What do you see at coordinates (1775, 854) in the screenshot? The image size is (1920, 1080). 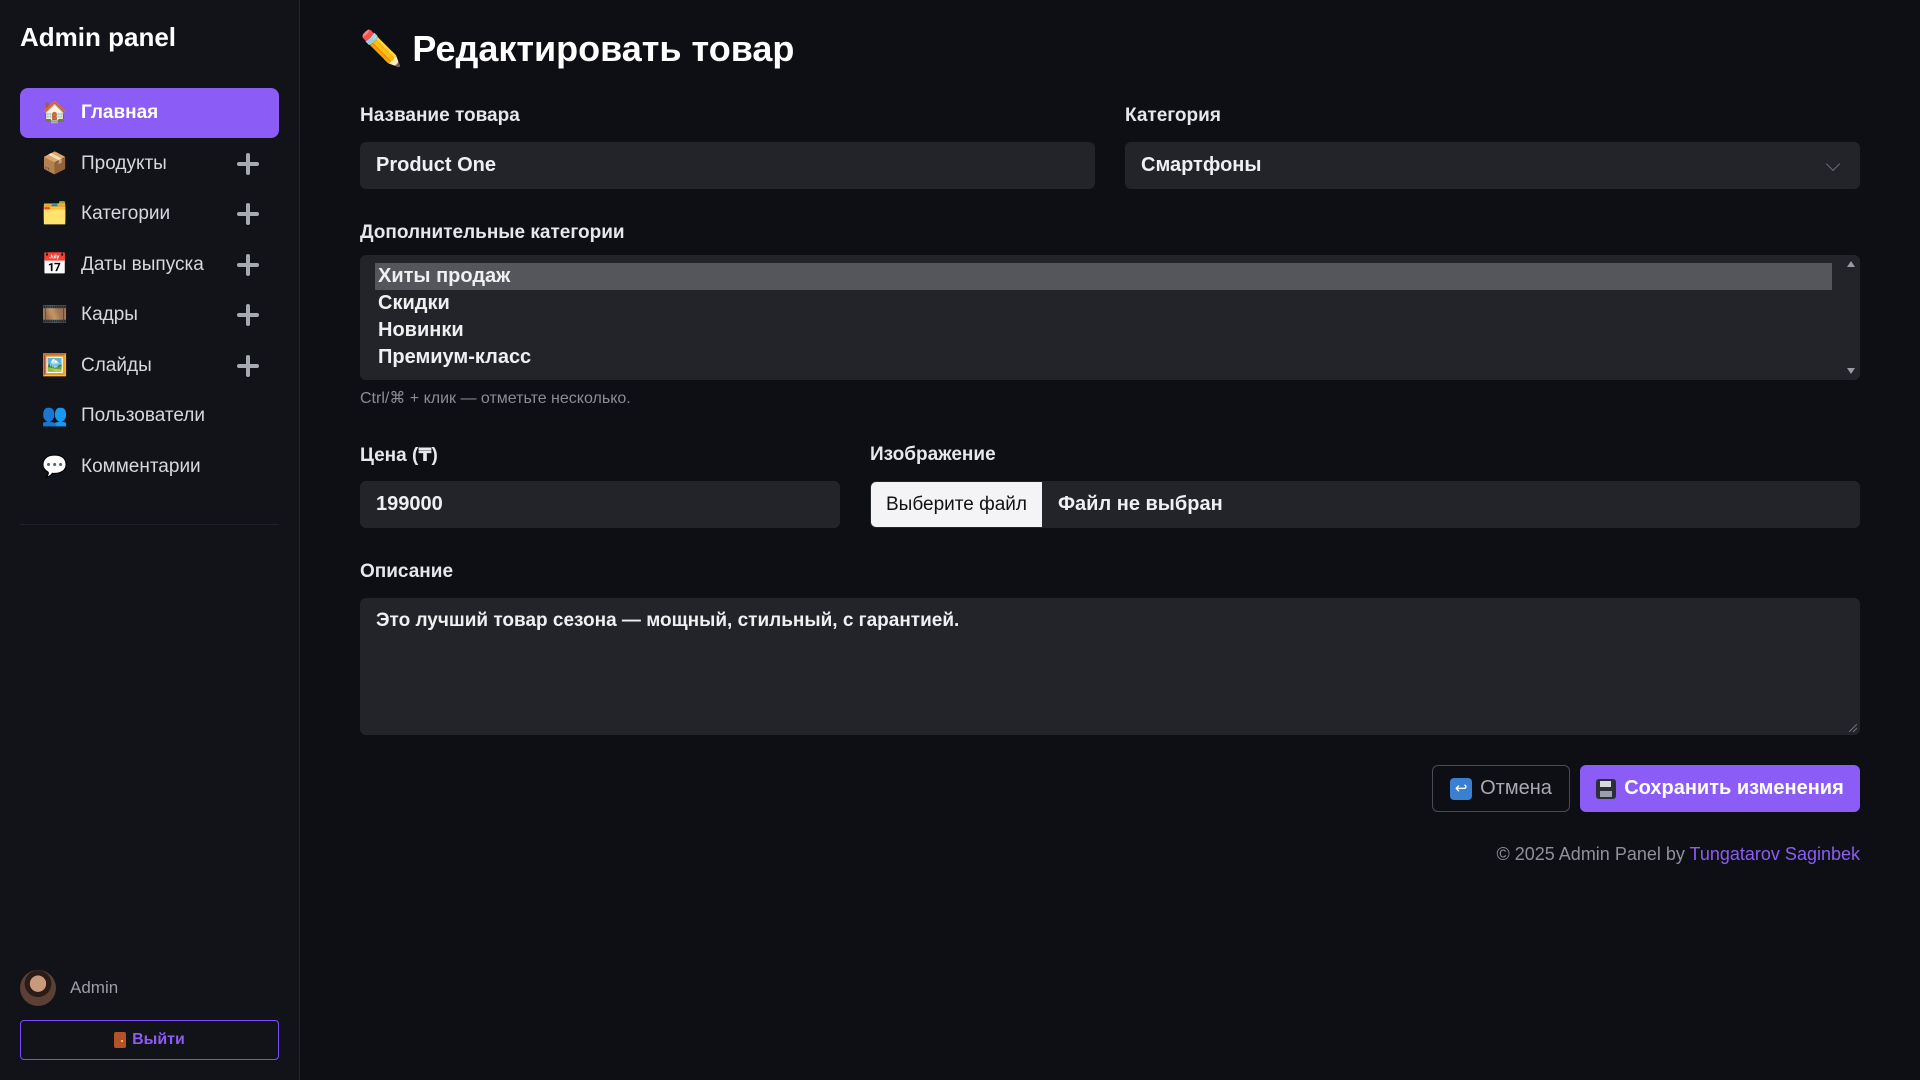 I see `footer-author-link: Tungatarov Saginbek` at bounding box center [1775, 854].